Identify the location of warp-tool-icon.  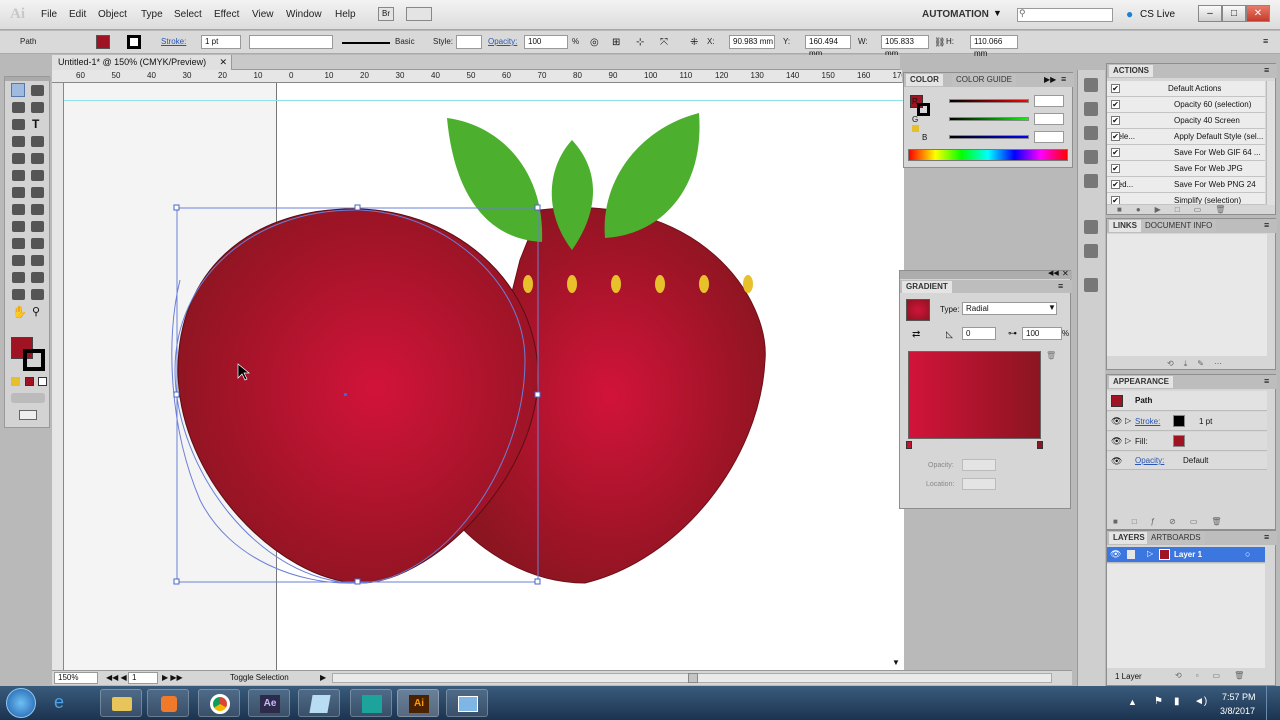
(18, 209).